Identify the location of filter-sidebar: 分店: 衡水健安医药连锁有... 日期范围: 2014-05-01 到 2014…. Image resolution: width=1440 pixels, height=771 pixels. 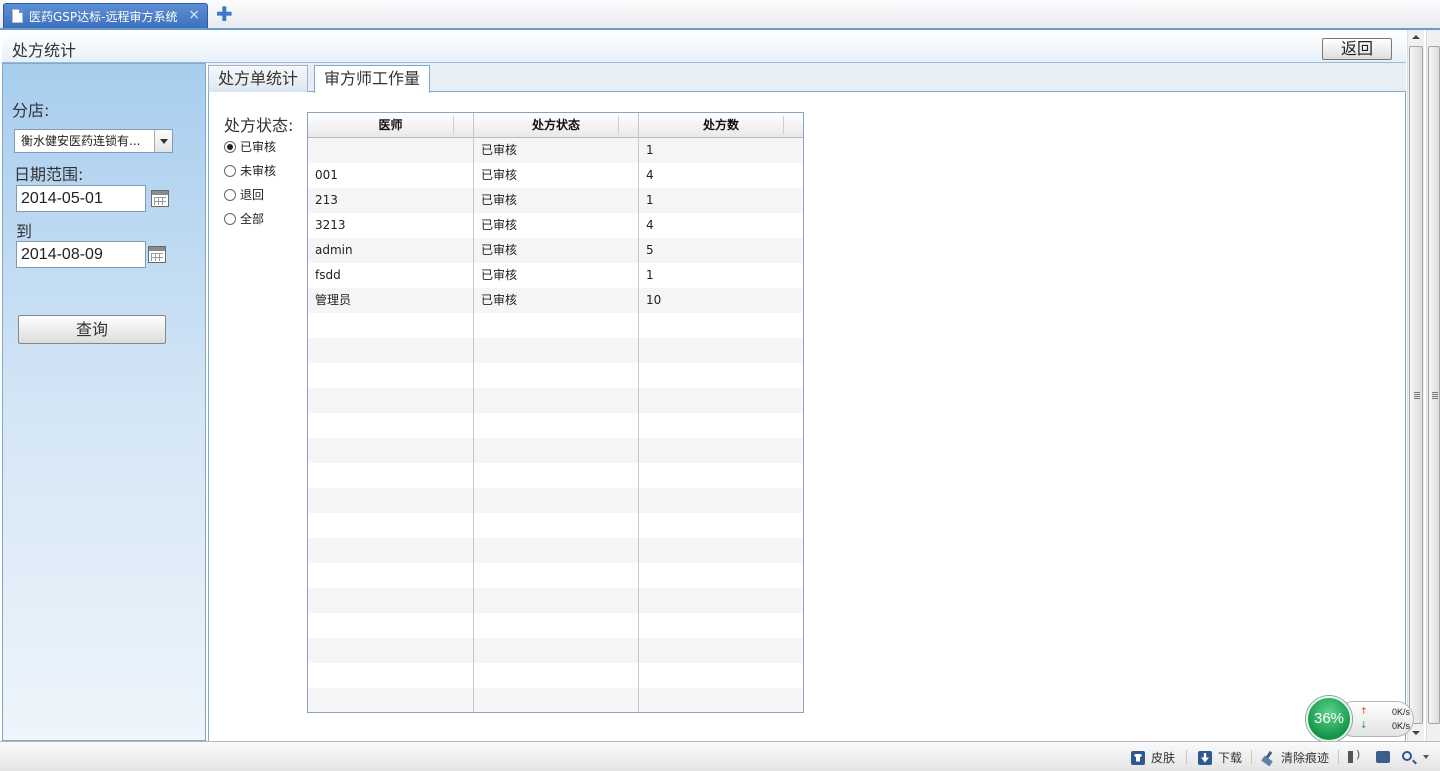
(104, 402).